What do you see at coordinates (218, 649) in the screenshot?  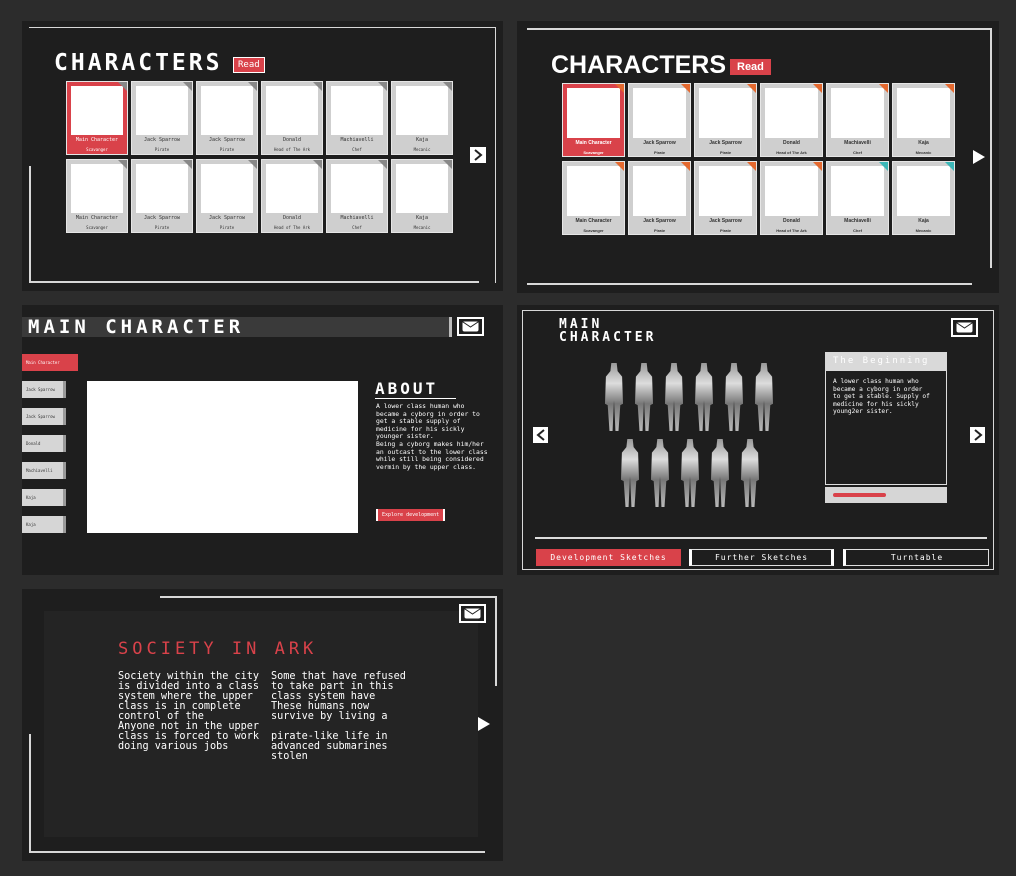 I see `page-title: SOCIETY IN ARK` at bounding box center [218, 649].